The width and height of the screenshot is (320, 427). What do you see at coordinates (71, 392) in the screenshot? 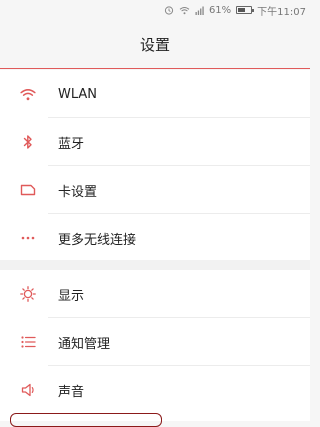
I see `settings-item-label: 声音` at bounding box center [71, 392].